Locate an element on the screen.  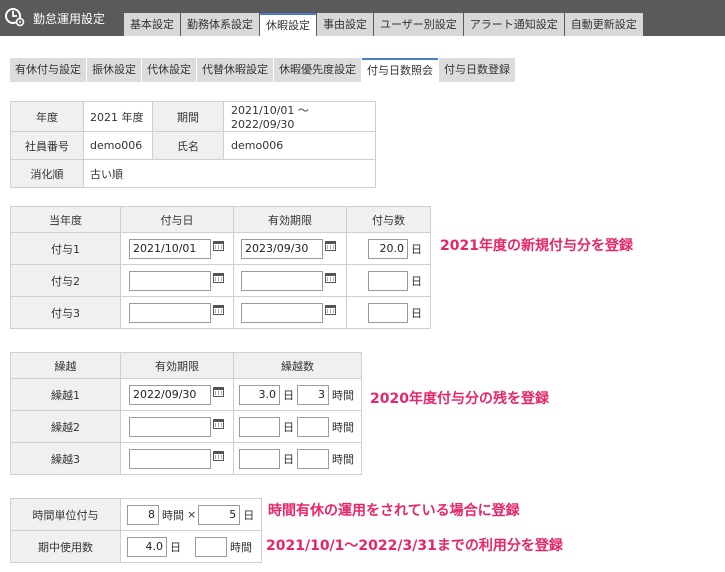
grant-header-expiry: 有効期限 is located at coordinates (290, 219).